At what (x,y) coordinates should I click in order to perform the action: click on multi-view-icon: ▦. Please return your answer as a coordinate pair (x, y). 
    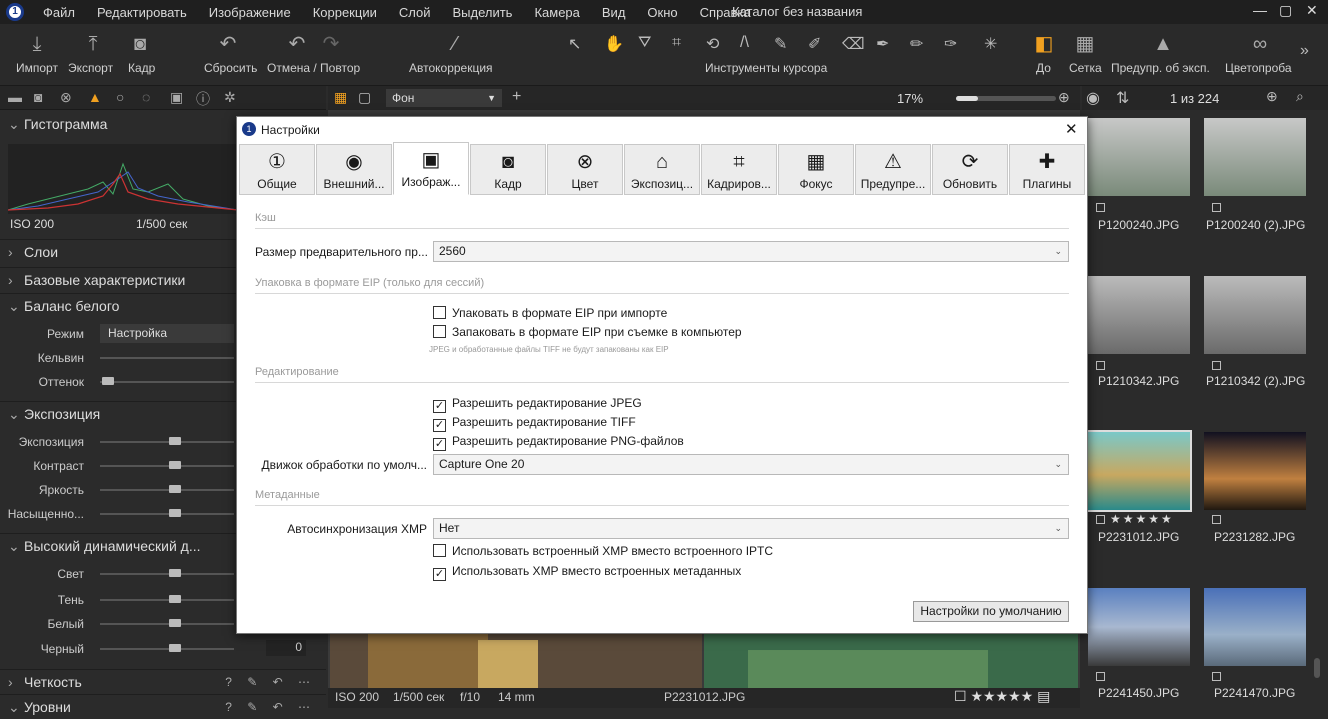
    Looking at the image, I should click on (340, 97).